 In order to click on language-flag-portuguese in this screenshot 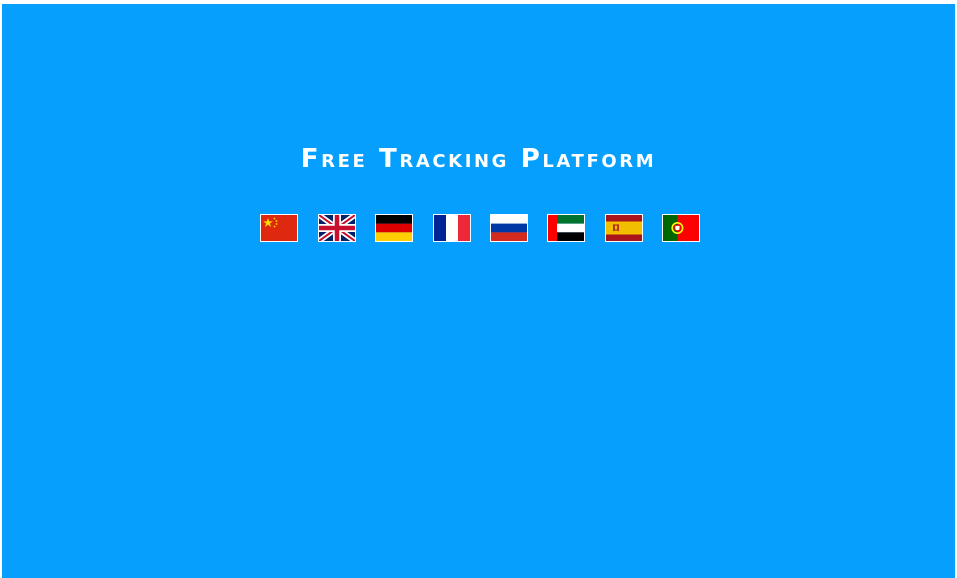, I will do `click(681, 228)`.